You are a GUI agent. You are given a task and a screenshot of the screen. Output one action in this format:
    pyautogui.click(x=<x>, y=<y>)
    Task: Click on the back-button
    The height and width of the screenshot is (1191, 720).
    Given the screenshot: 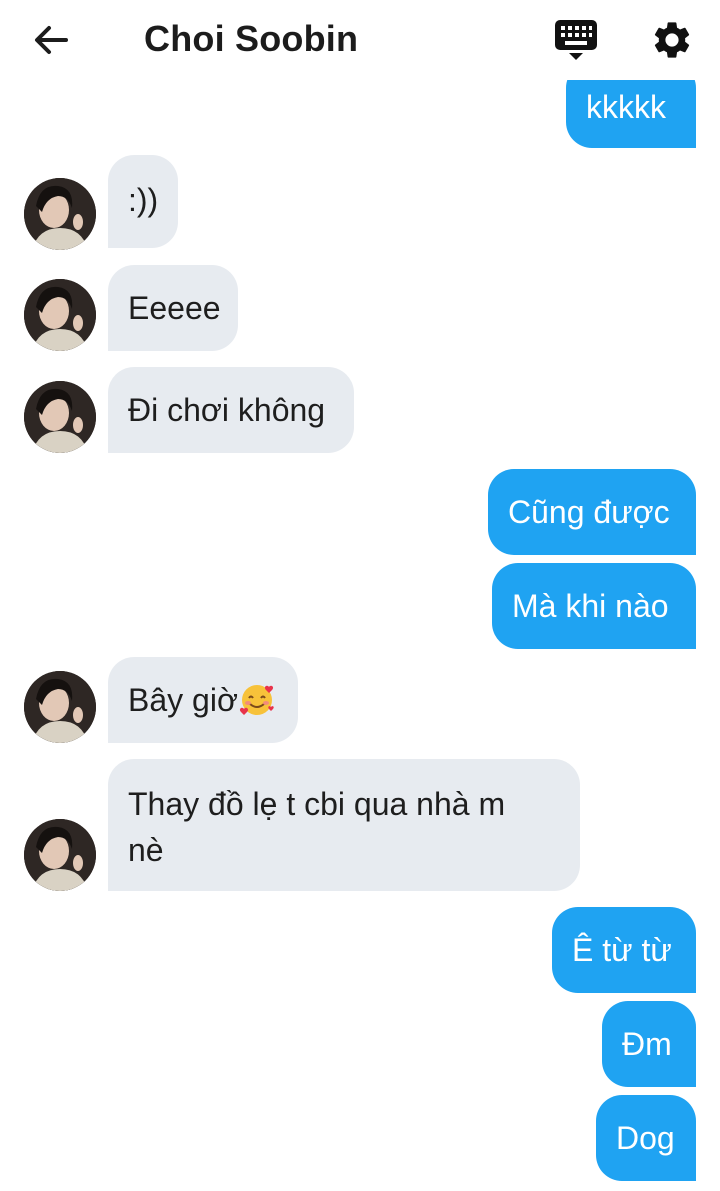 What is the action you would take?
    pyautogui.click(x=56, y=40)
    